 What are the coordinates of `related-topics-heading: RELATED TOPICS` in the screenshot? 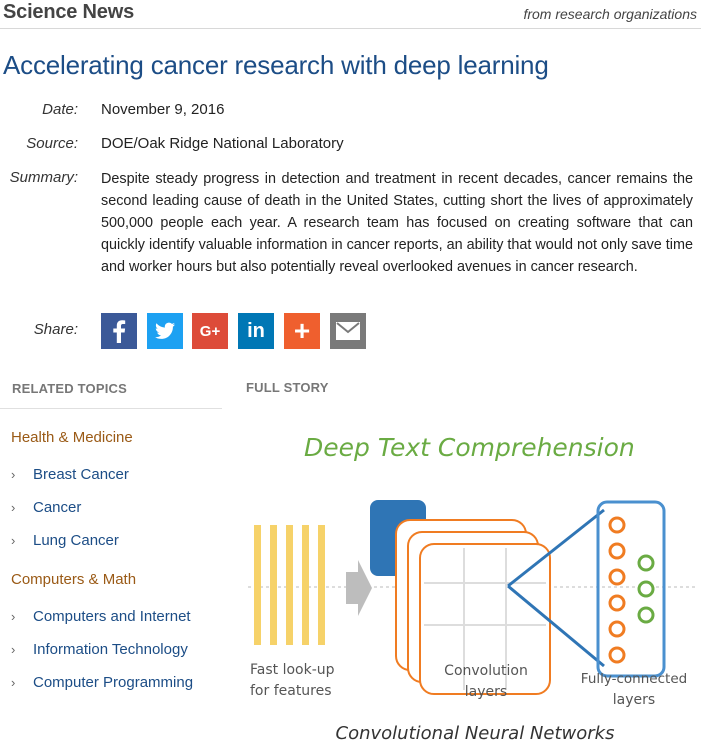 It's located at (69, 388).